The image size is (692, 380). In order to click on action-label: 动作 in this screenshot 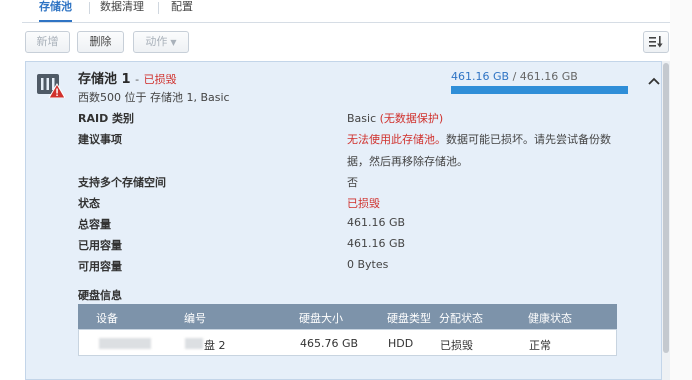, I will do `click(156, 41)`.